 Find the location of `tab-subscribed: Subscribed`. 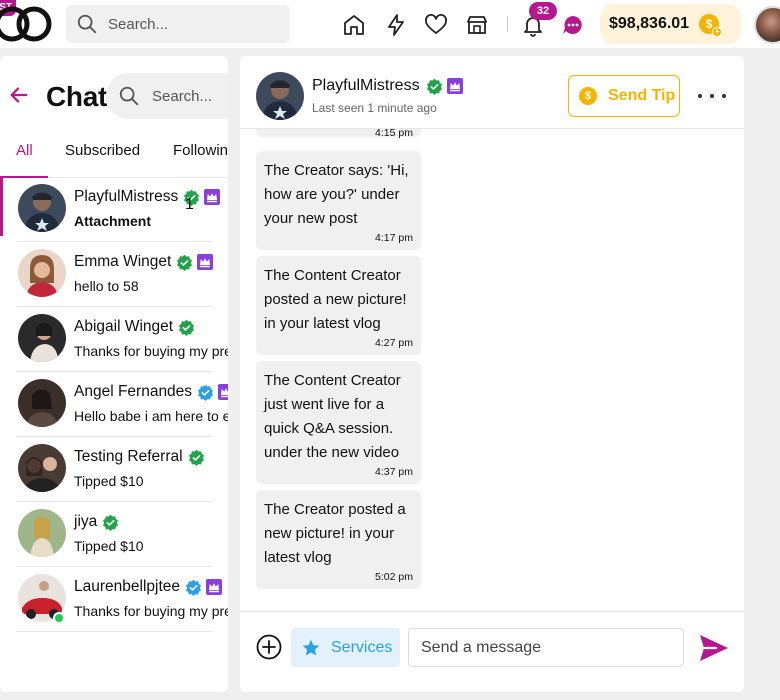

tab-subscribed: Subscribed is located at coordinates (102, 155).